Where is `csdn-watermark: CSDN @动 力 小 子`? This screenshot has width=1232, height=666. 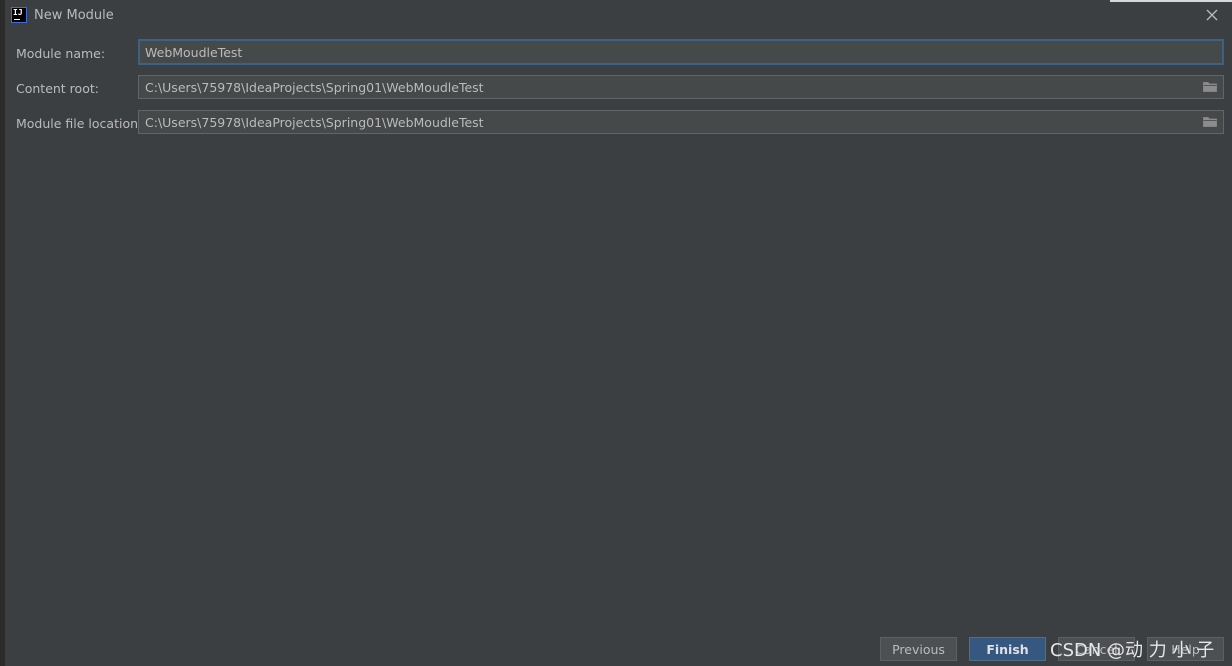 csdn-watermark: CSDN @动 力 小 子 is located at coordinates (1132, 650).